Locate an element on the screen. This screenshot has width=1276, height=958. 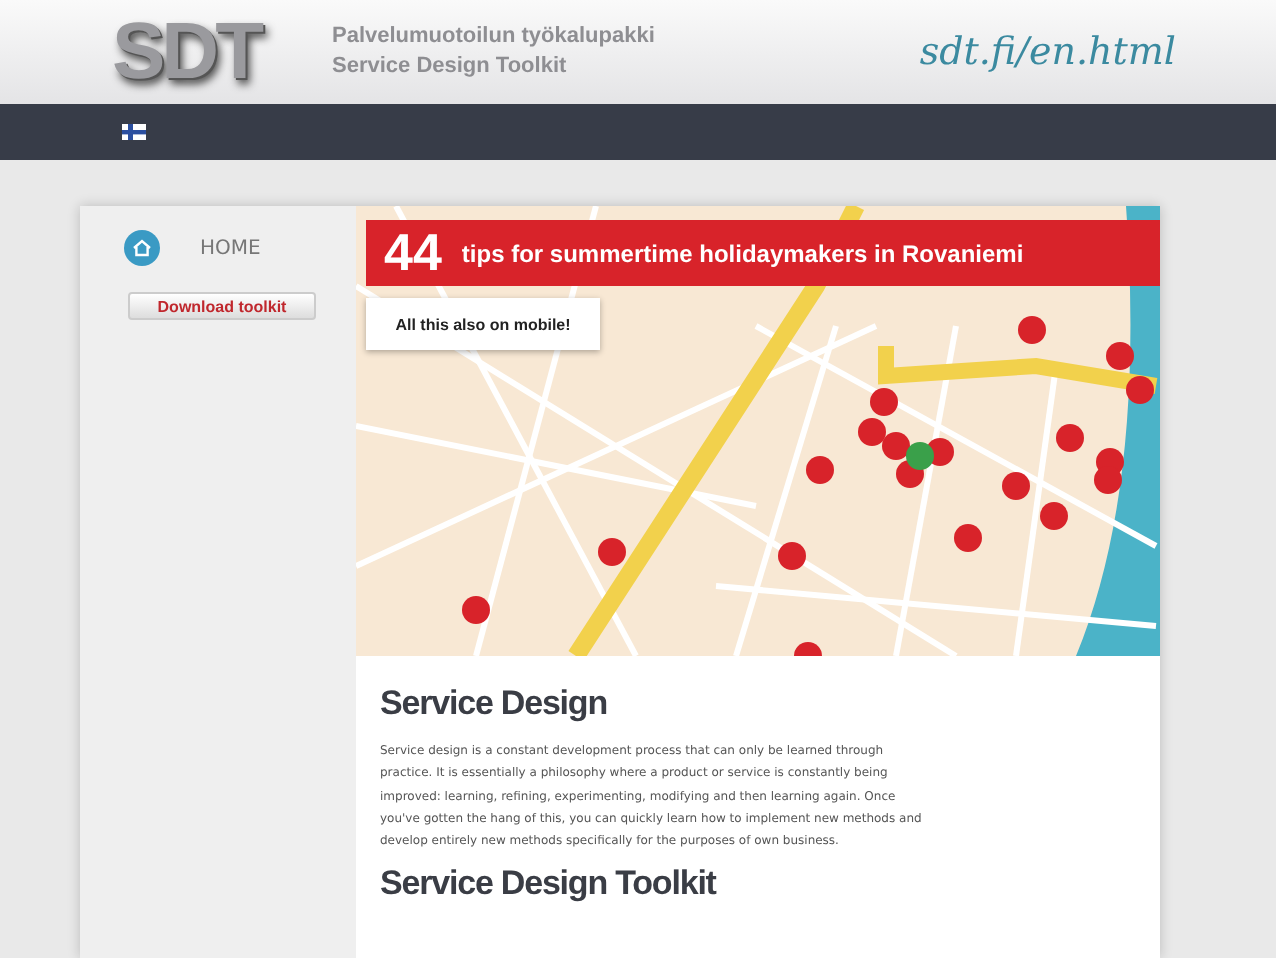
tagline: Palvelumuotoilun työkalupakki is located at coordinates (493, 37).